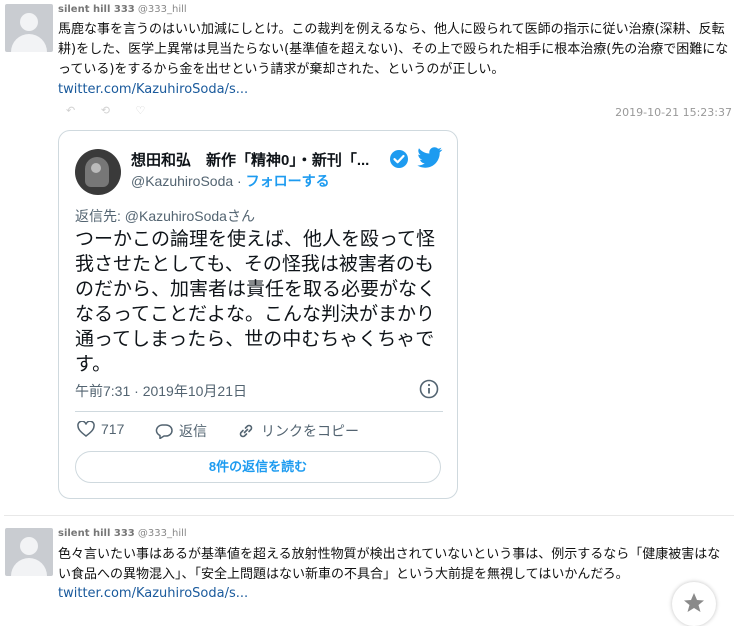  I want to click on reply-label: 返信, so click(193, 431).